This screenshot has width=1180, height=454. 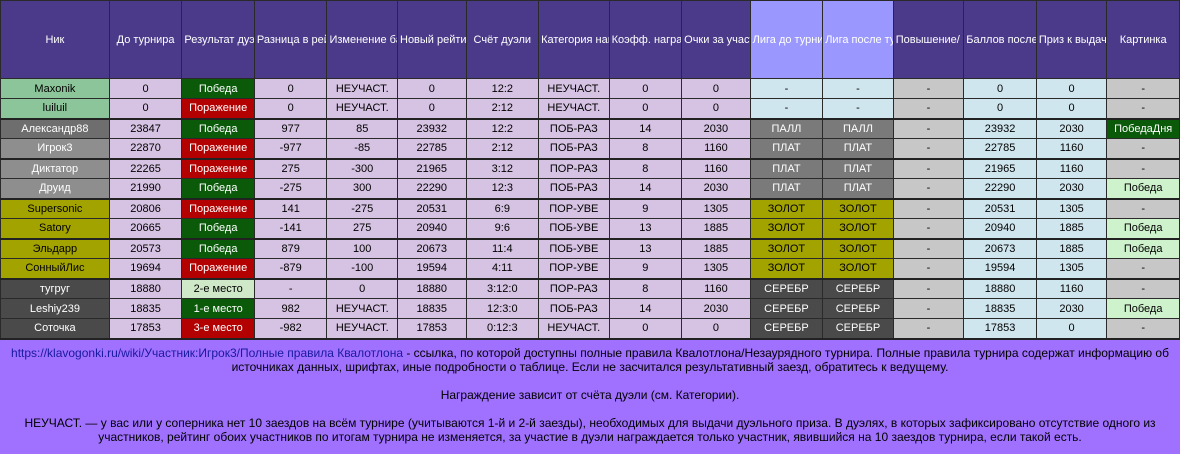 What do you see at coordinates (502, 248) in the screenshot?
I see `cell-score: 11:4` at bounding box center [502, 248].